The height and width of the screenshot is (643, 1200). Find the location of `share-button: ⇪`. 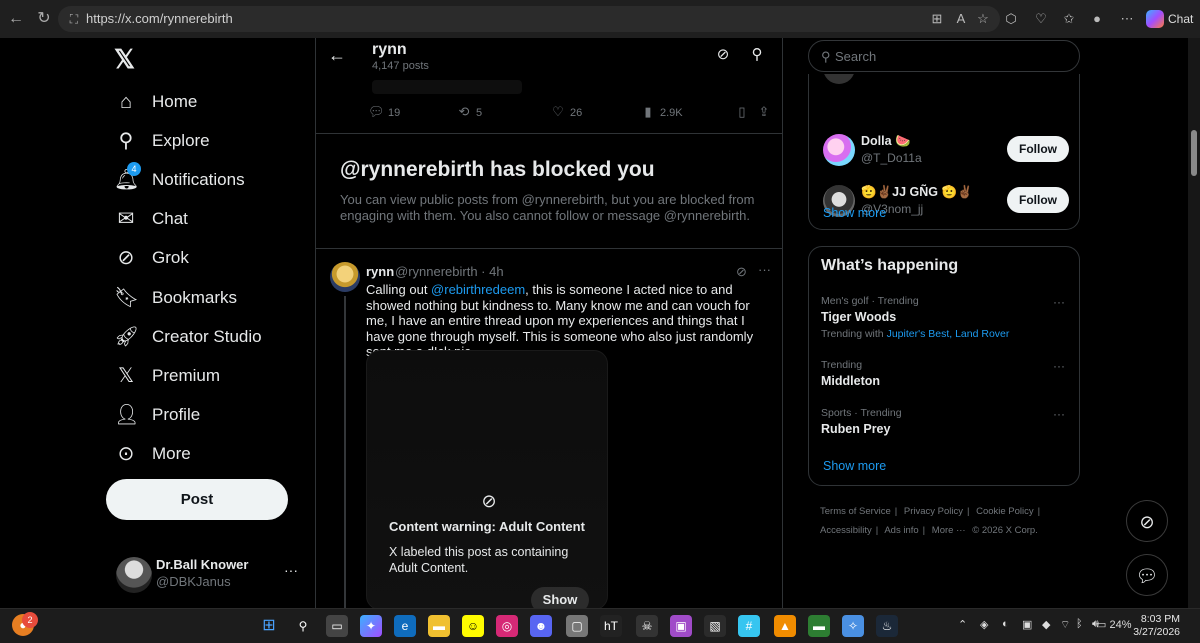

share-button: ⇪ is located at coordinates (766, 115).